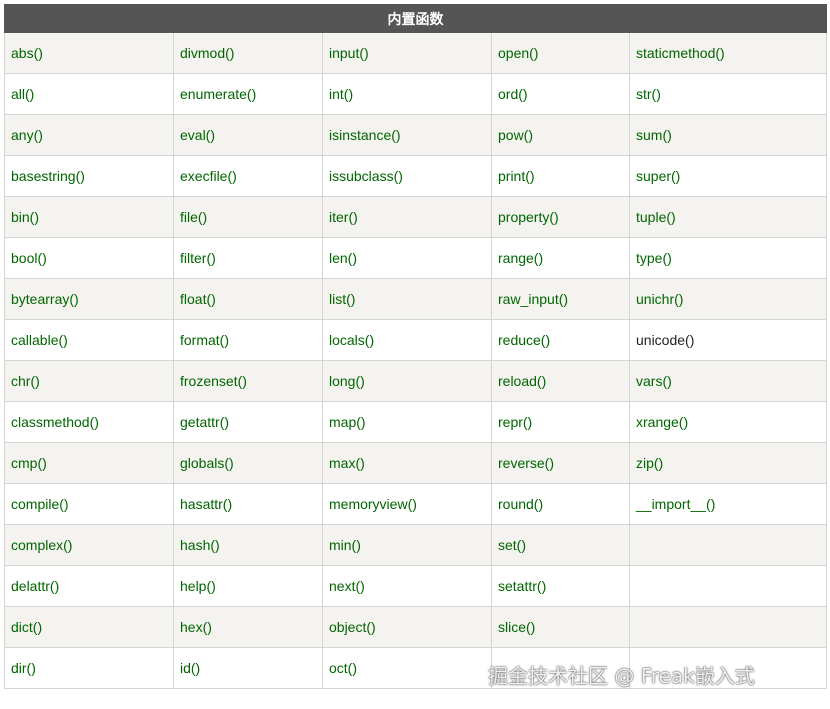 The image size is (830, 709). What do you see at coordinates (89, 463) in the screenshot?
I see `function-link: cmp()` at bounding box center [89, 463].